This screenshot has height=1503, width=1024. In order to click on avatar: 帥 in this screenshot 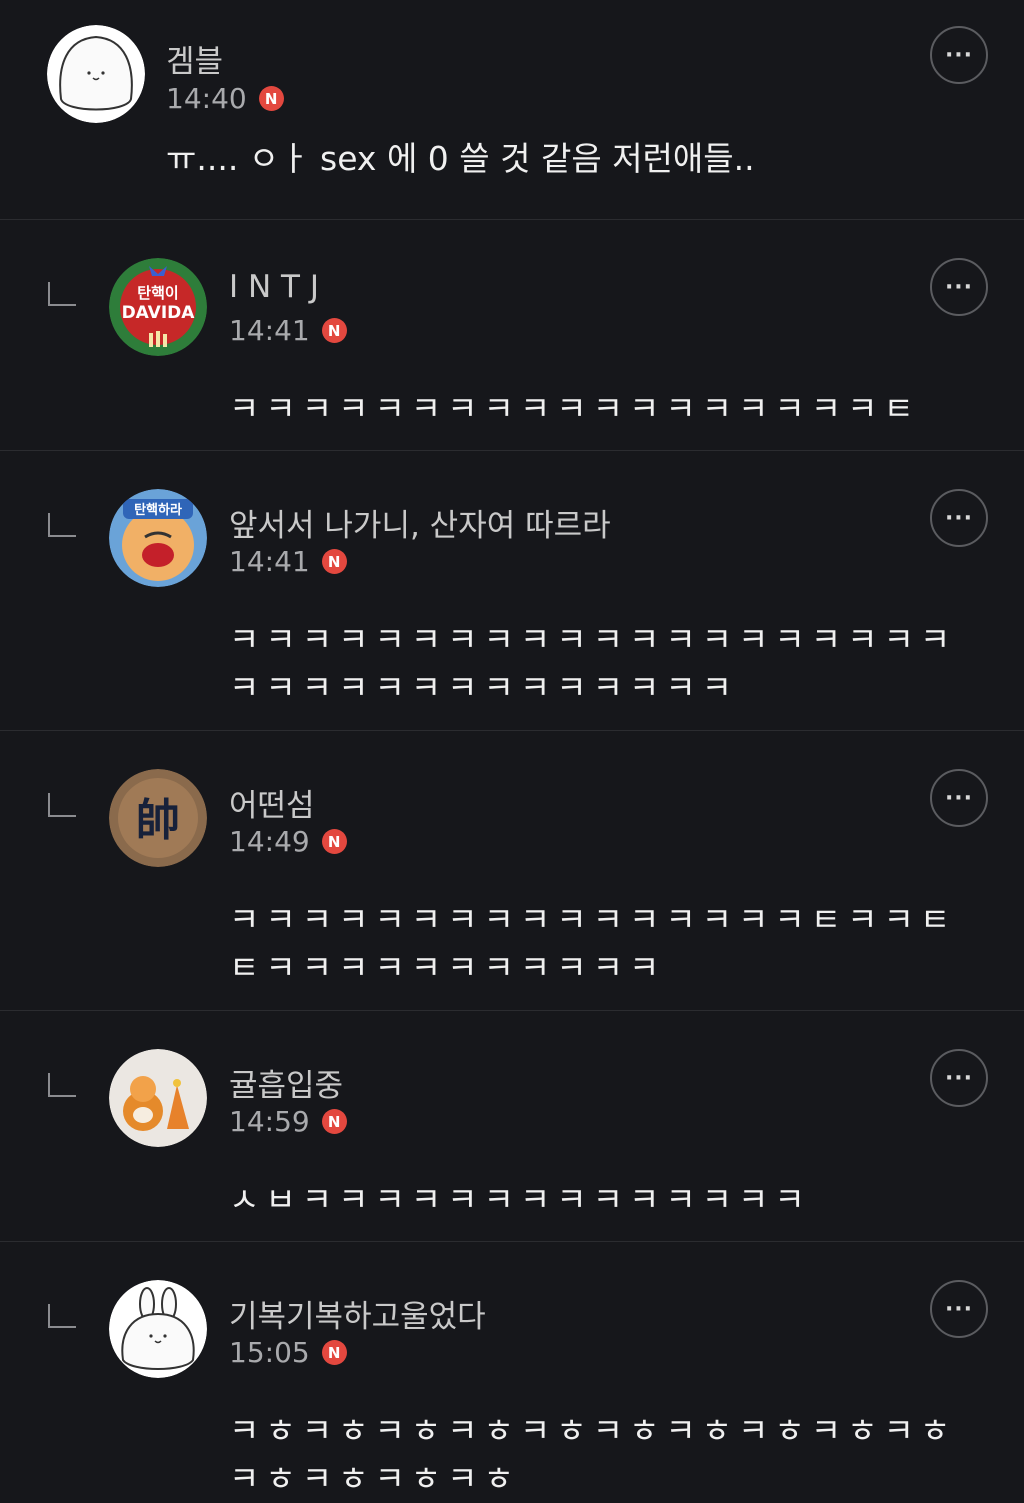, I will do `click(158, 818)`.